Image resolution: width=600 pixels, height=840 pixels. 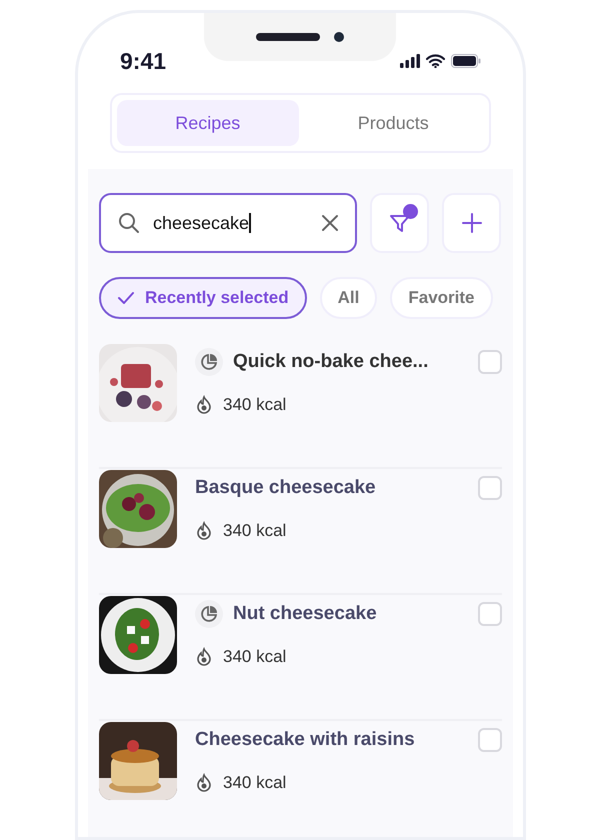 I want to click on search-field: cheesecake, so click(x=228, y=223).